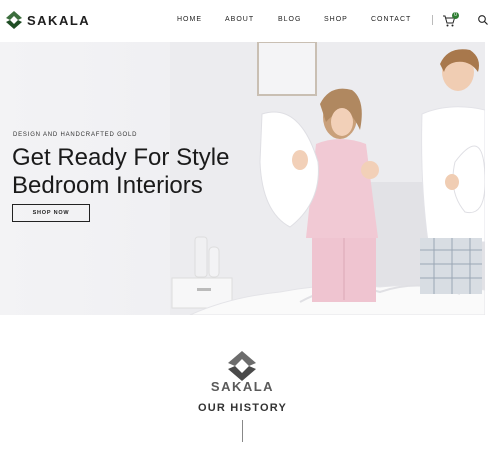 The image size is (500, 450). What do you see at coordinates (239, 19) in the screenshot?
I see `nav-item-about: ABOUT` at bounding box center [239, 19].